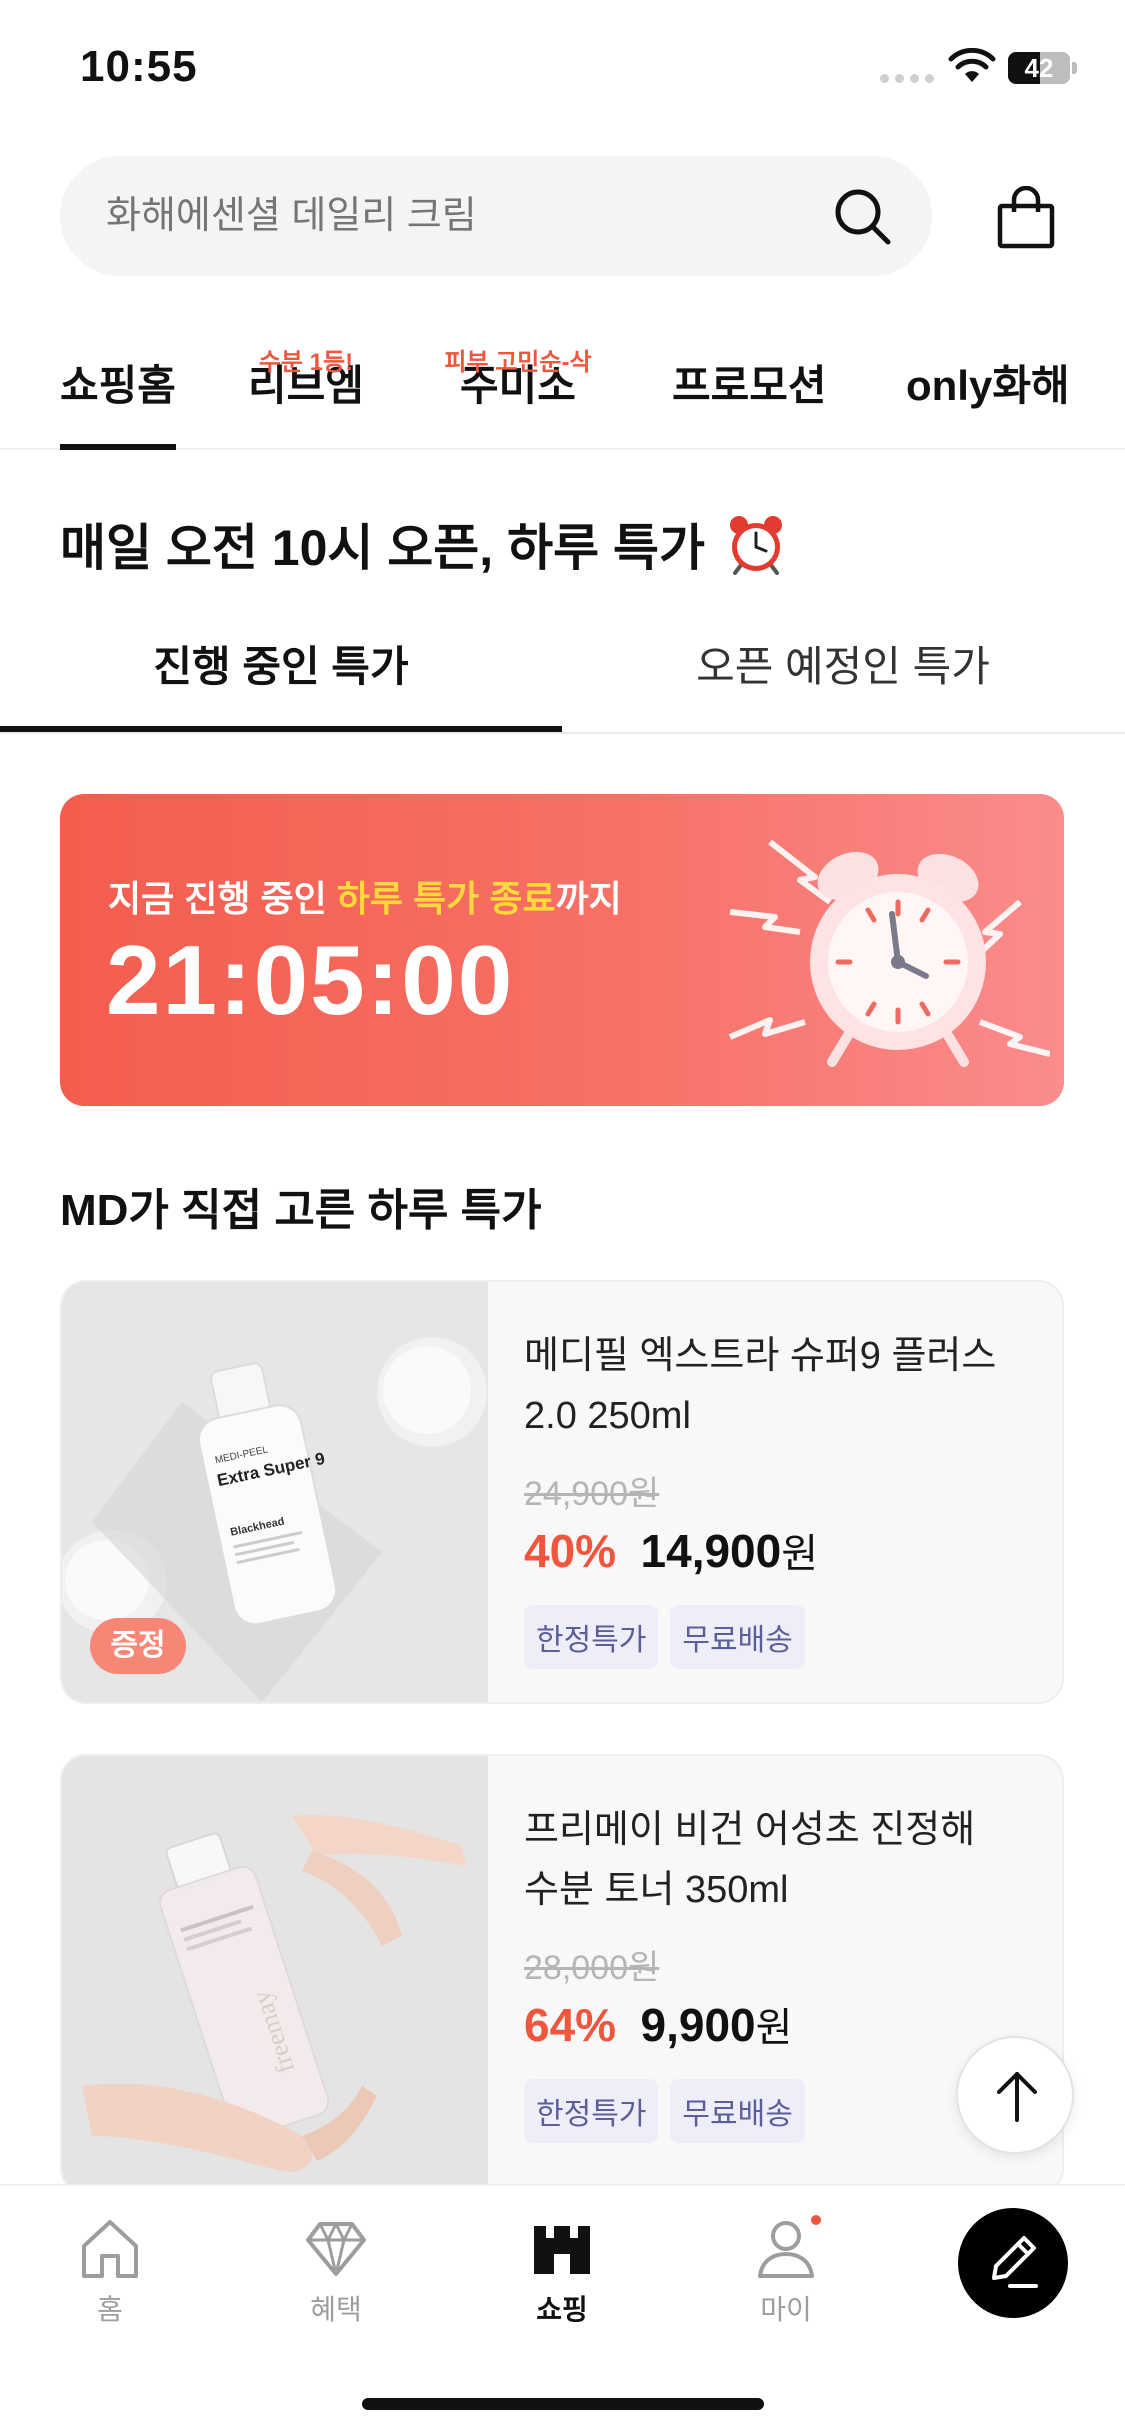 The width and height of the screenshot is (1125, 2436). I want to click on pencil-icon, so click(1015, 2262).